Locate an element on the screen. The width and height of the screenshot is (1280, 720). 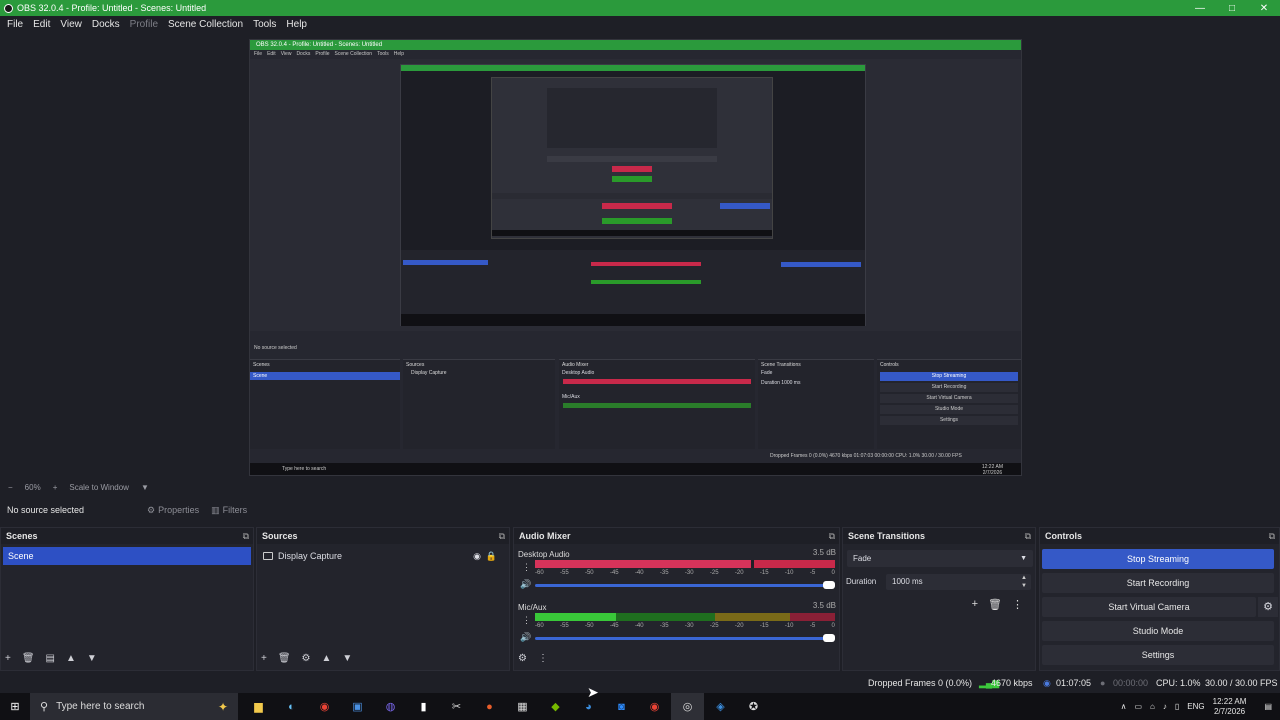
tray-chevron-icon: ∧ is located at coordinates (1124, 706).